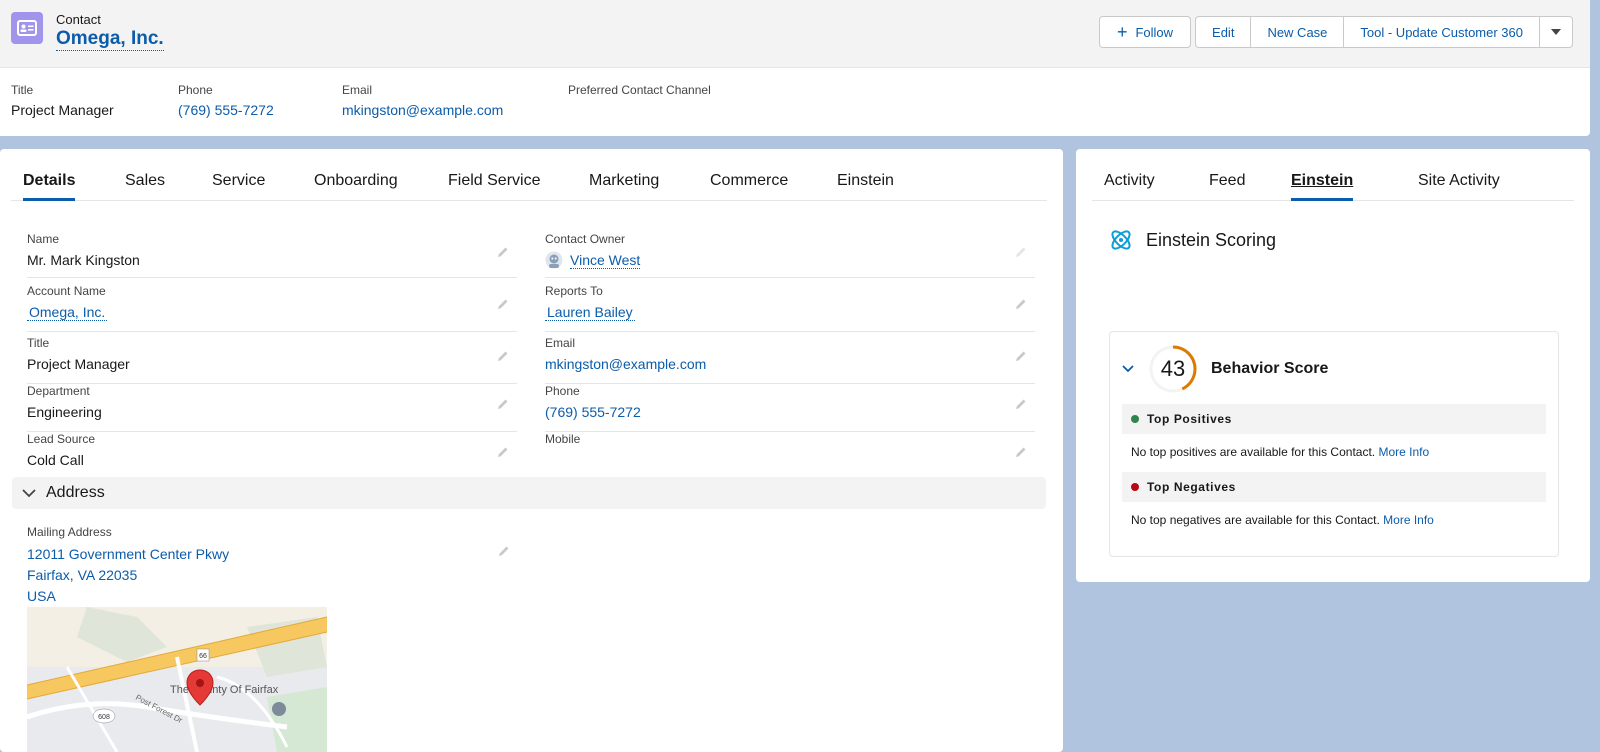 Image resolution: width=1600 pixels, height=752 pixels. I want to click on tab-activity: Activity, so click(1129, 186).